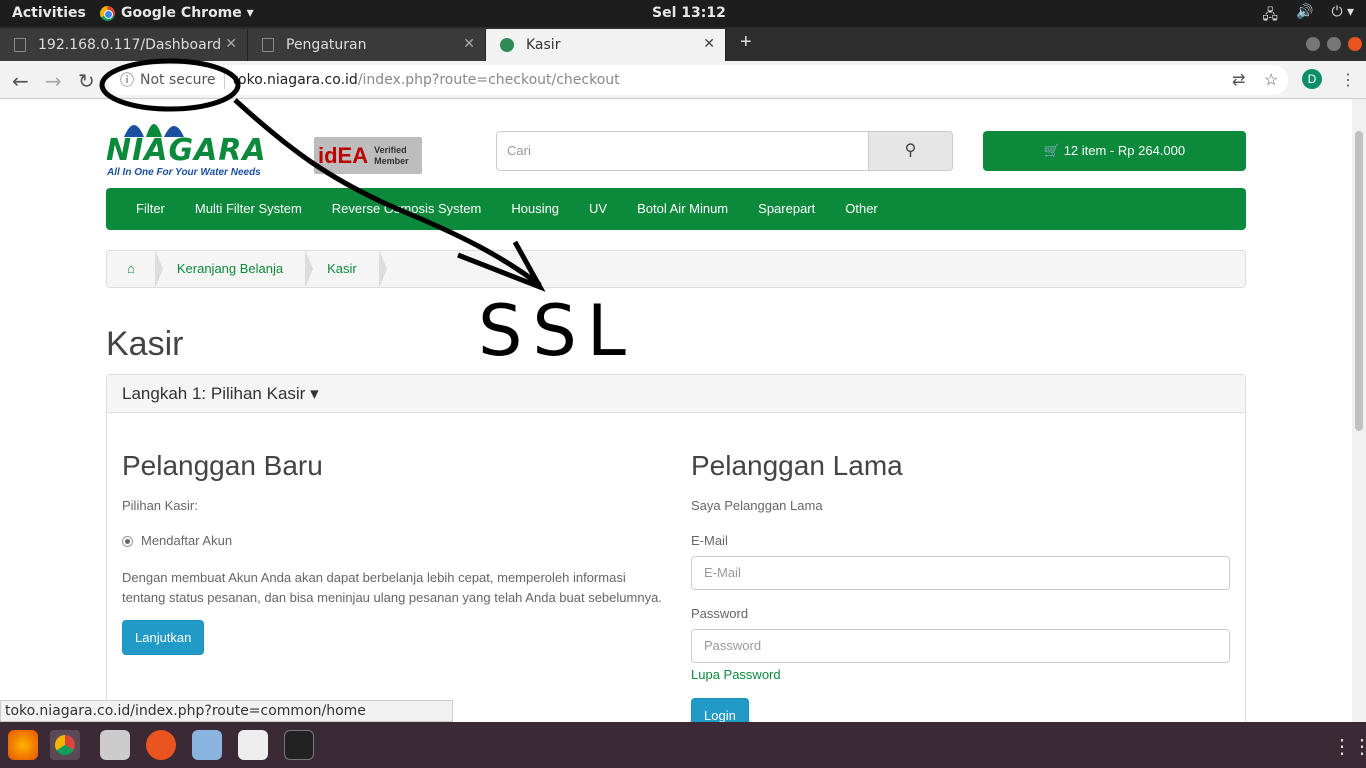 The height and width of the screenshot is (768, 1366). Describe the element at coordinates (519, 150) in the screenshot. I see `search-placeholder: Cari` at that location.